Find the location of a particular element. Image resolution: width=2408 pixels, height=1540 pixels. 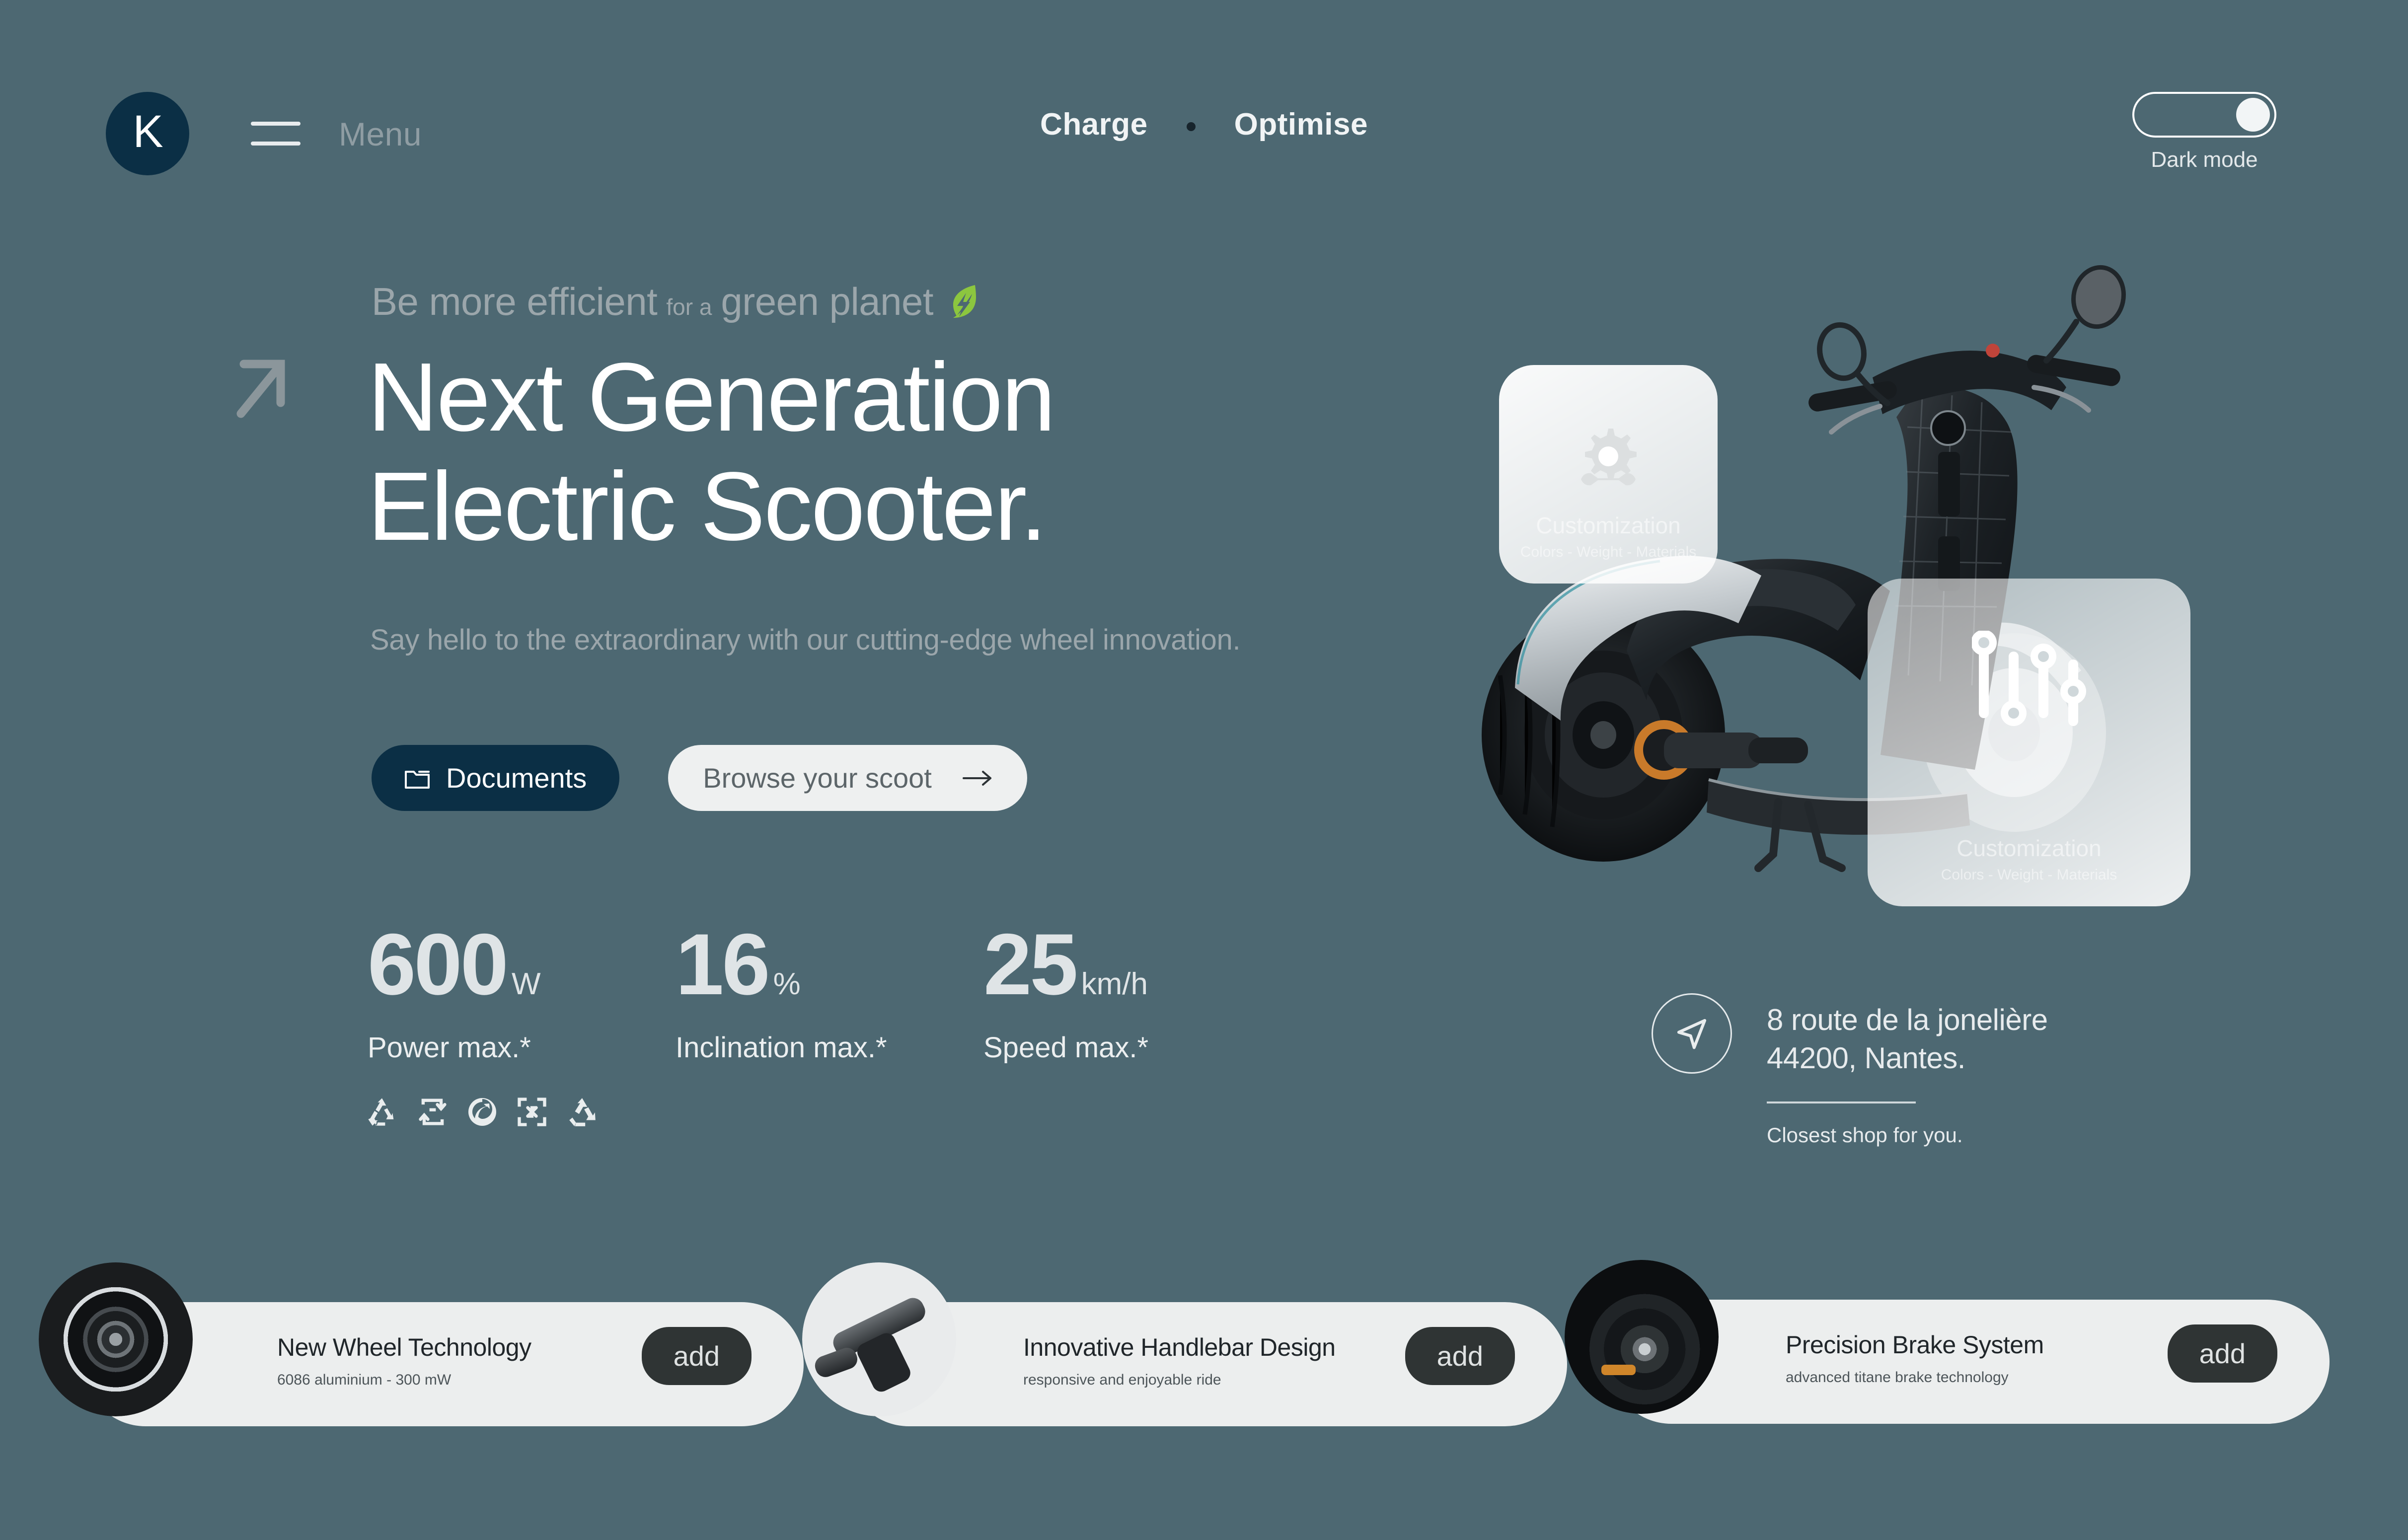

add-brake-label: add is located at coordinates (2222, 1353).